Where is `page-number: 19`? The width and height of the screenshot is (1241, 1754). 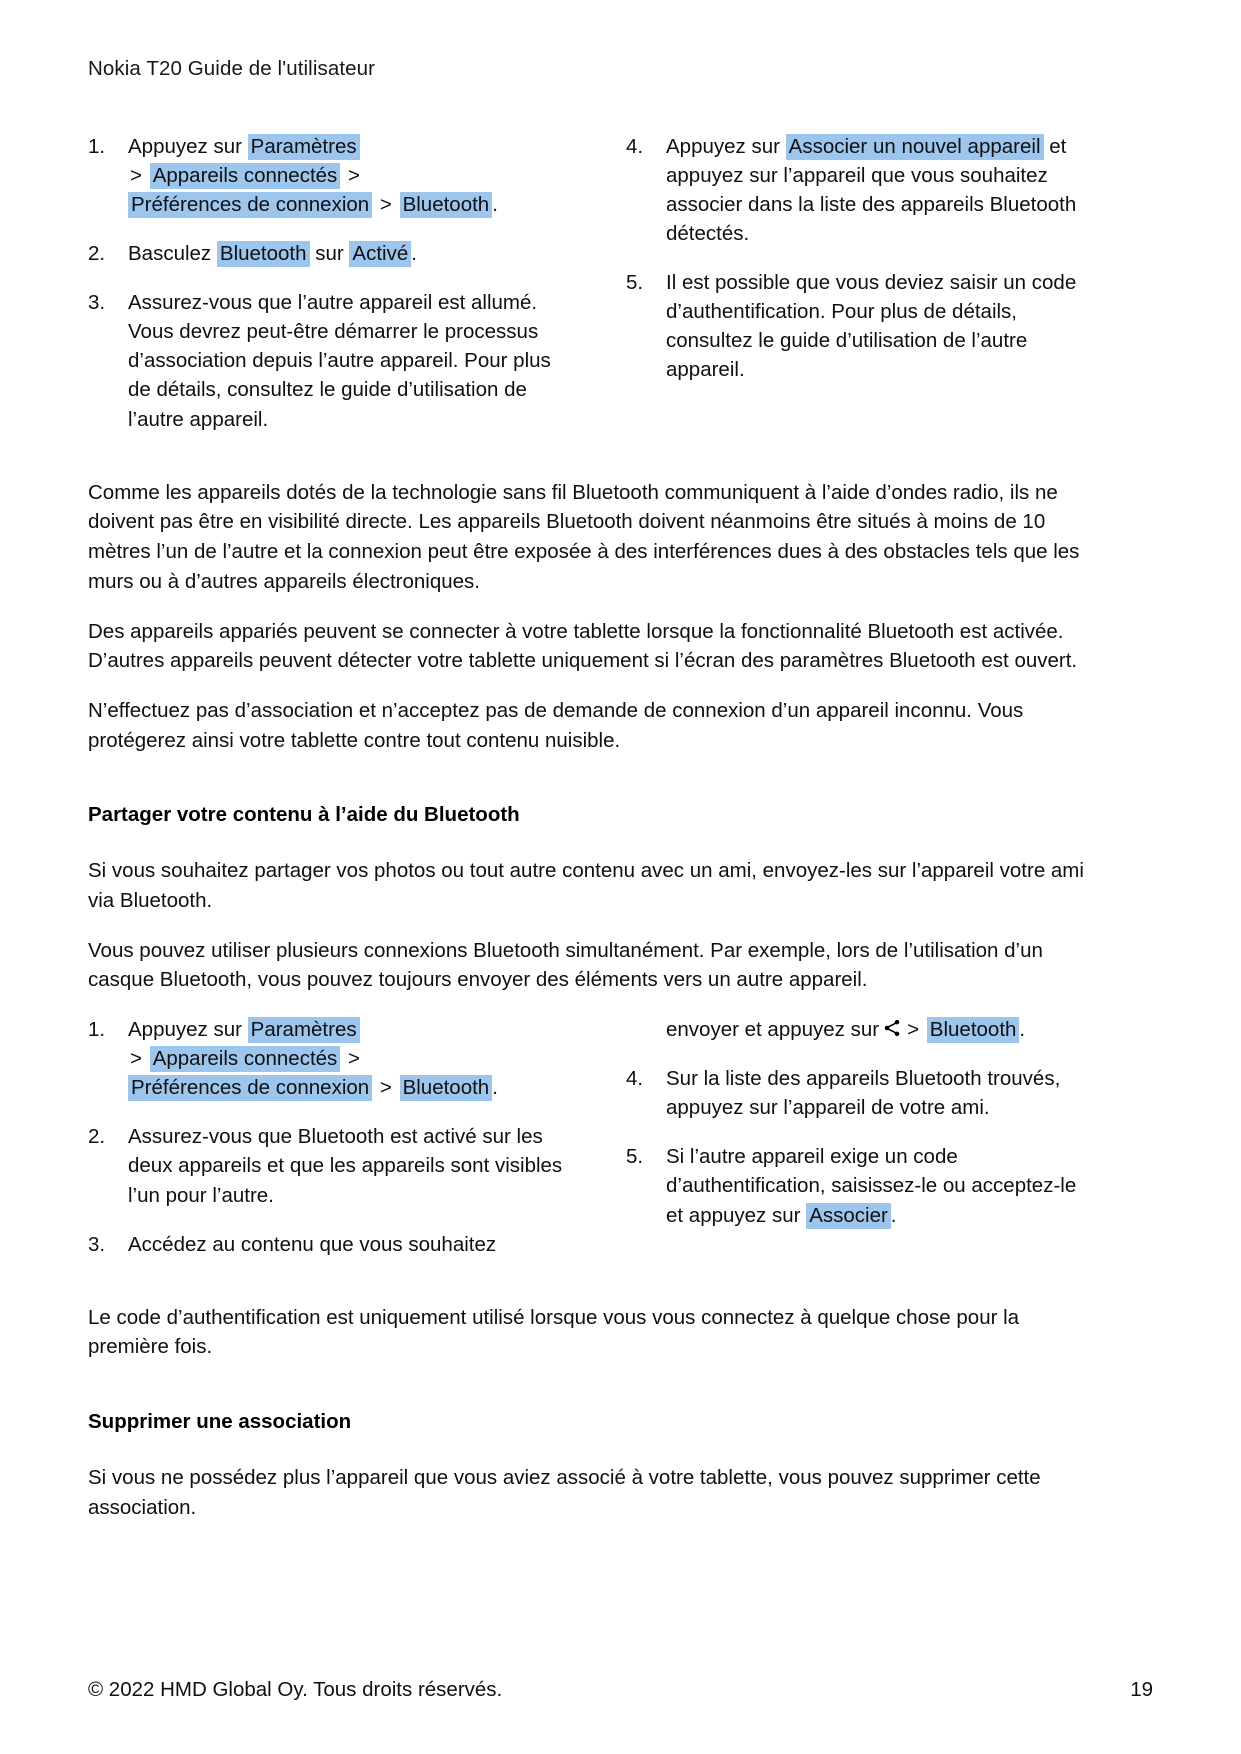 page-number: 19 is located at coordinates (1141, 1689).